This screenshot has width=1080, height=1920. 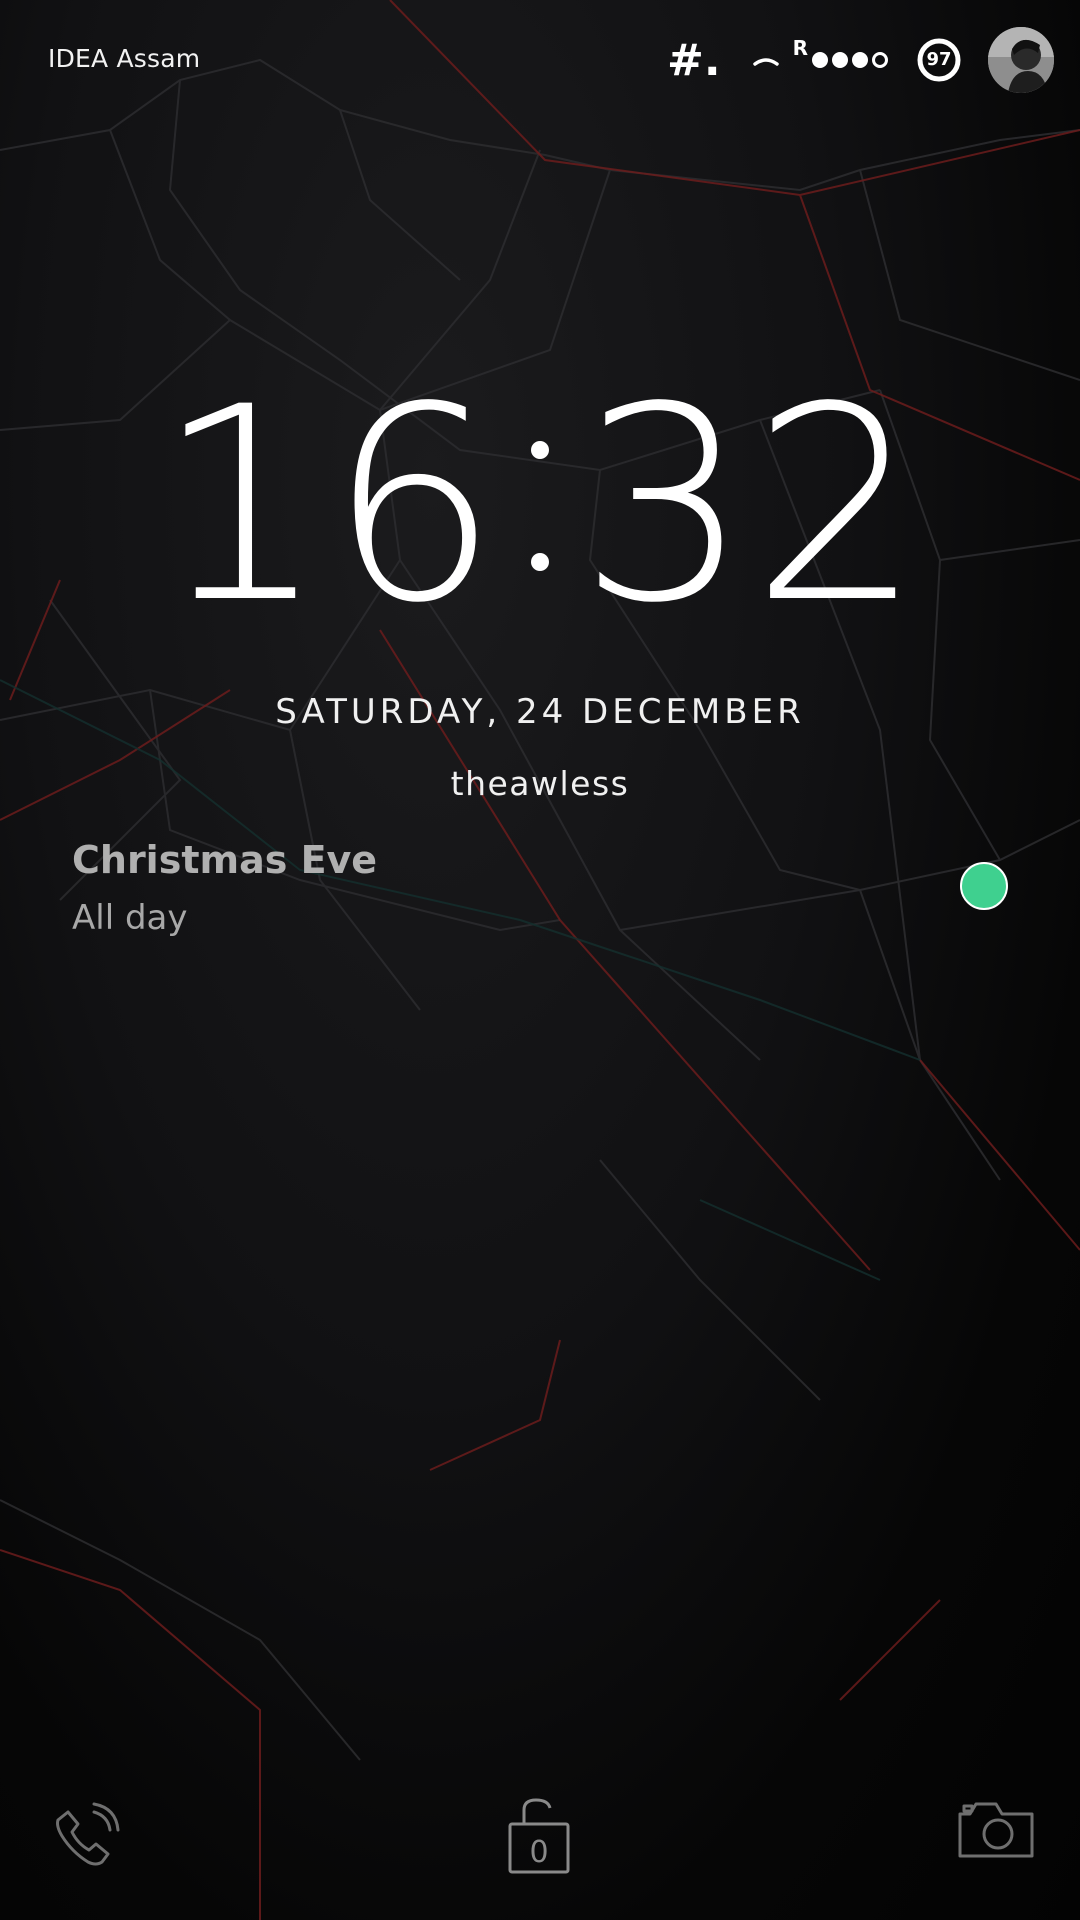 What do you see at coordinates (124, 58) in the screenshot?
I see `carrier-name: IDEA Assam` at bounding box center [124, 58].